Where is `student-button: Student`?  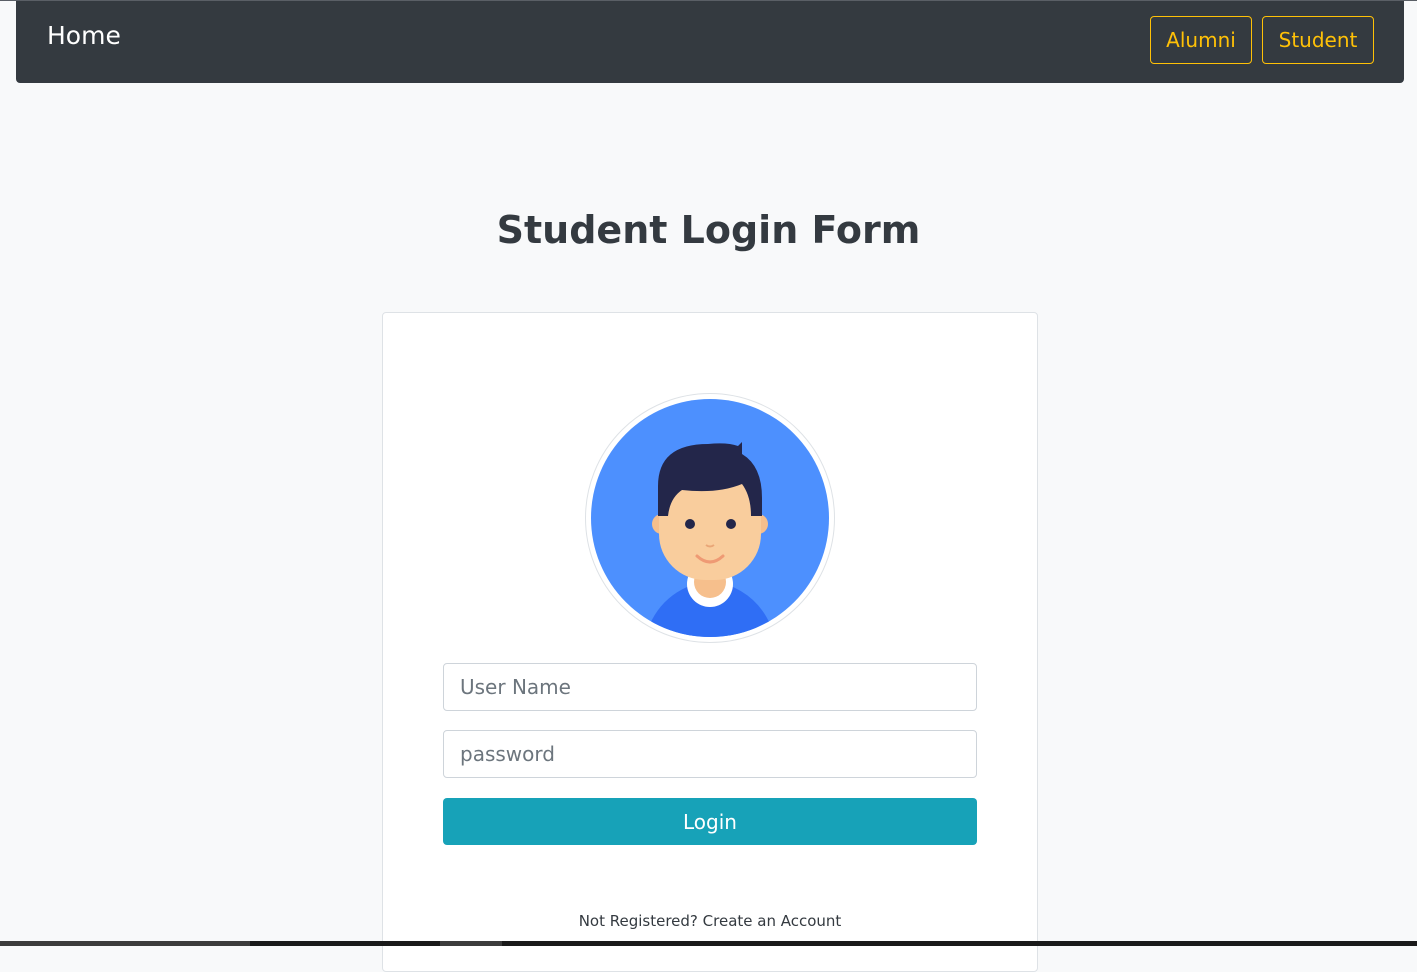
student-button: Student is located at coordinates (1318, 40).